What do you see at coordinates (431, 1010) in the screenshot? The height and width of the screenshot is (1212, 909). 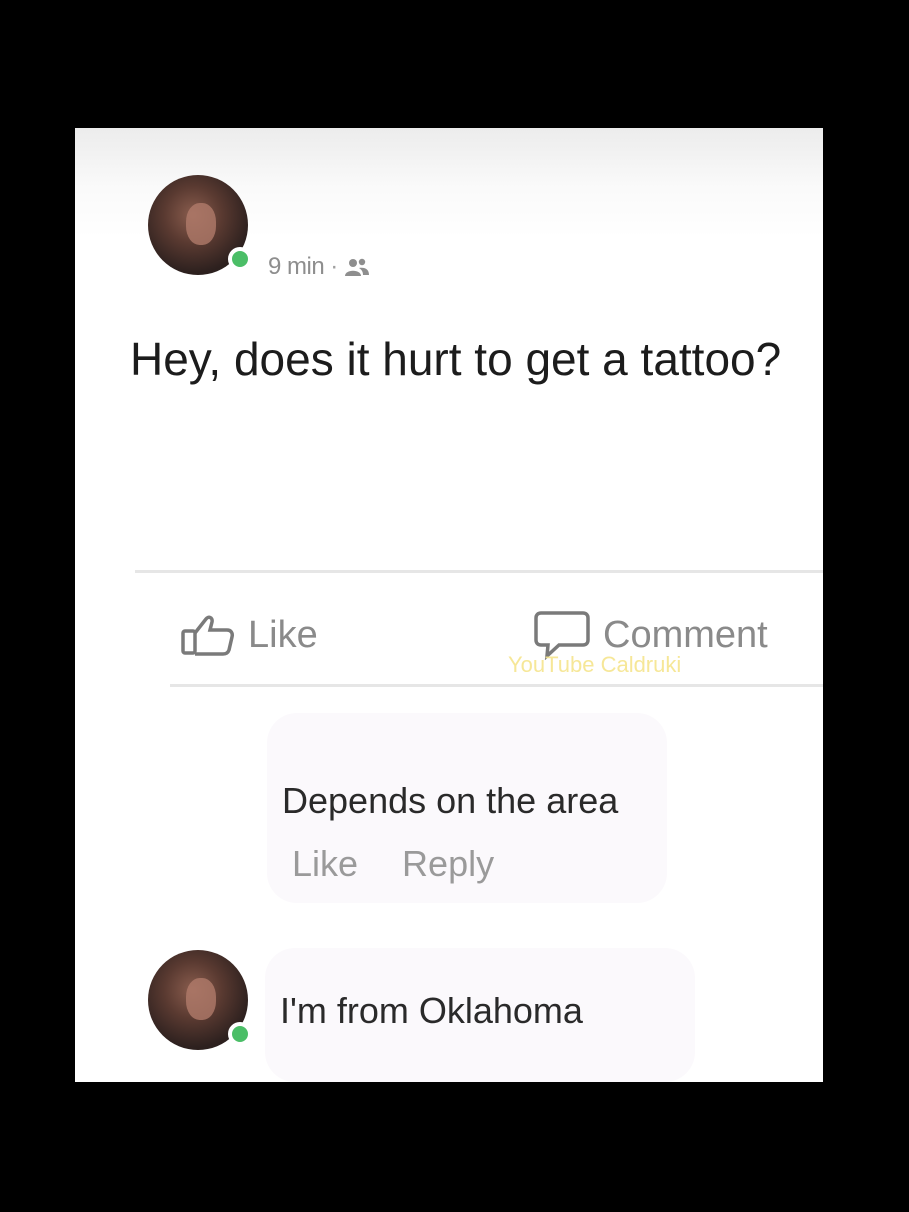 I see `reply-text: I'm from Oklahoma` at bounding box center [431, 1010].